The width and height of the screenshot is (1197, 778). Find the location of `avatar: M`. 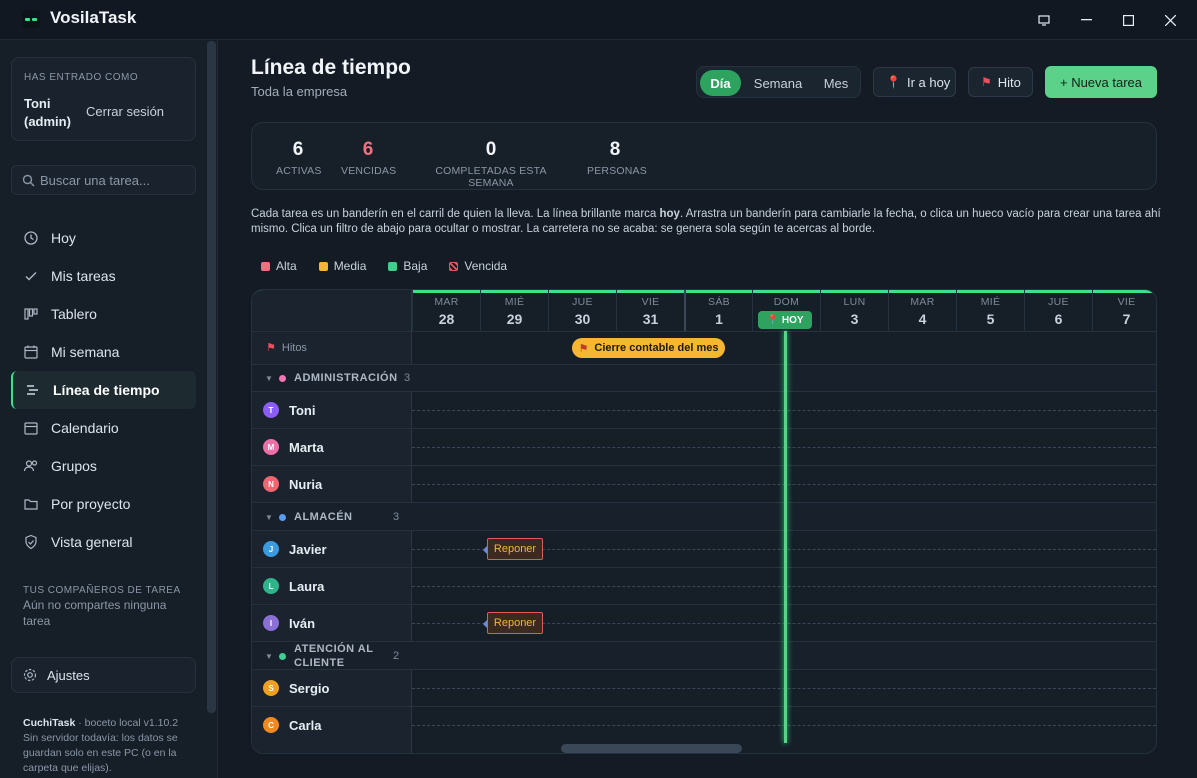

avatar: M is located at coordinates (271, 447).